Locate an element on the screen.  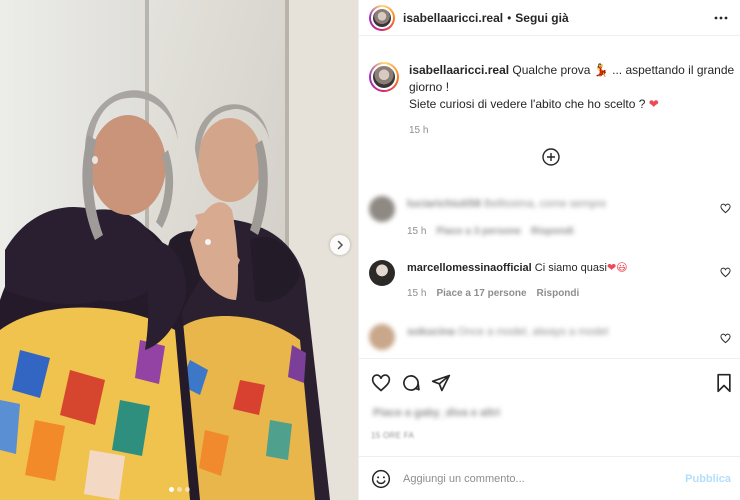
comment-username: luciarichiuti58 is located at coordinates (444, 204).